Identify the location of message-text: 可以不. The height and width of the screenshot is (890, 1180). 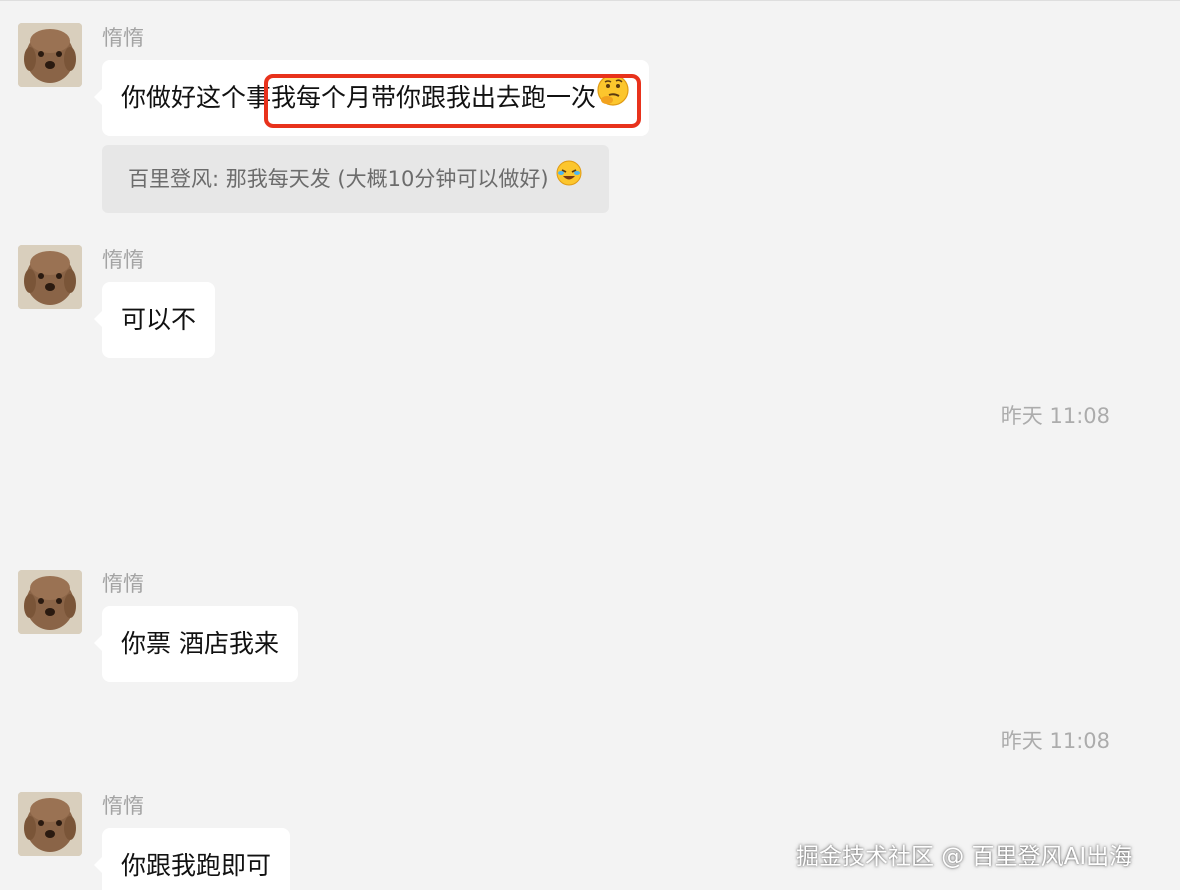
(159, 319).